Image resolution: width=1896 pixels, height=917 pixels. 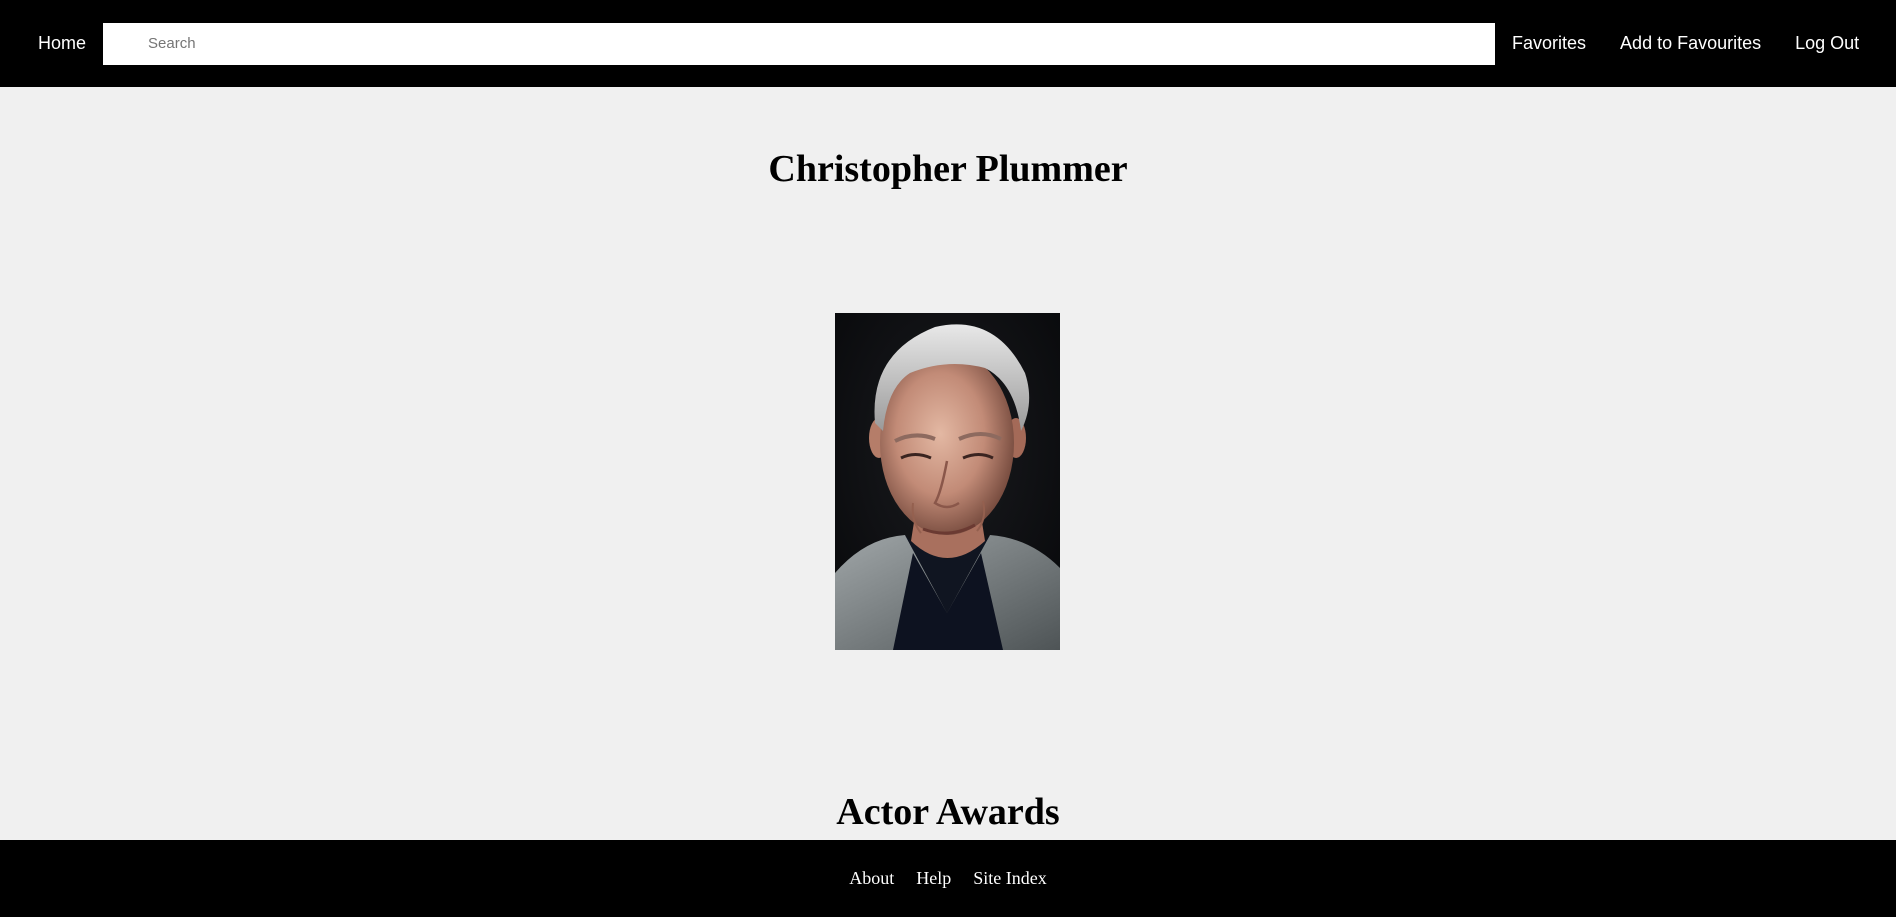 I want to click on nav-right-links: Favorites Add to Favourites Log Out, so click(x=1685, y=43).